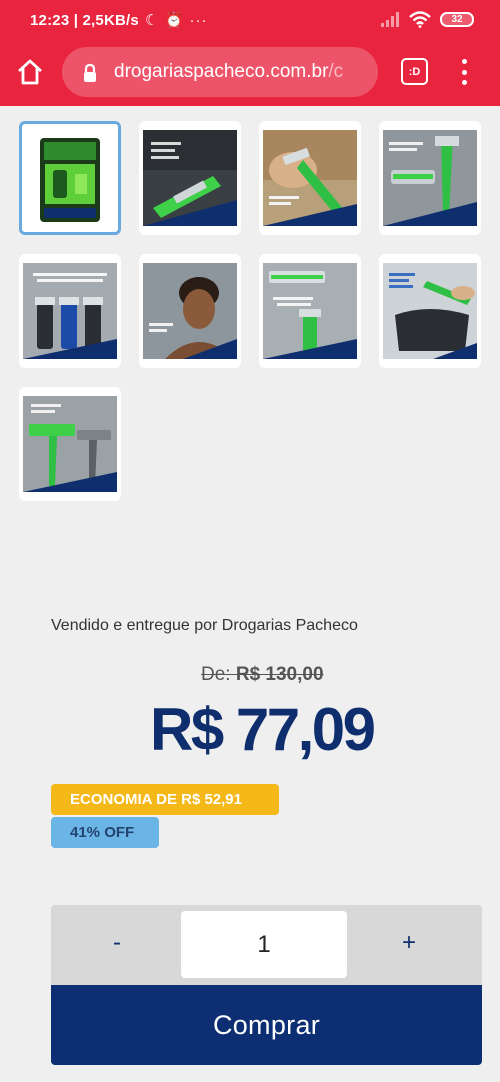  What do you see at coordinates (204, 625) in the screenshot?
I see `seller-info: Vendido e entregue por Drogarias Pacheco` at bounding box center [204, 625].